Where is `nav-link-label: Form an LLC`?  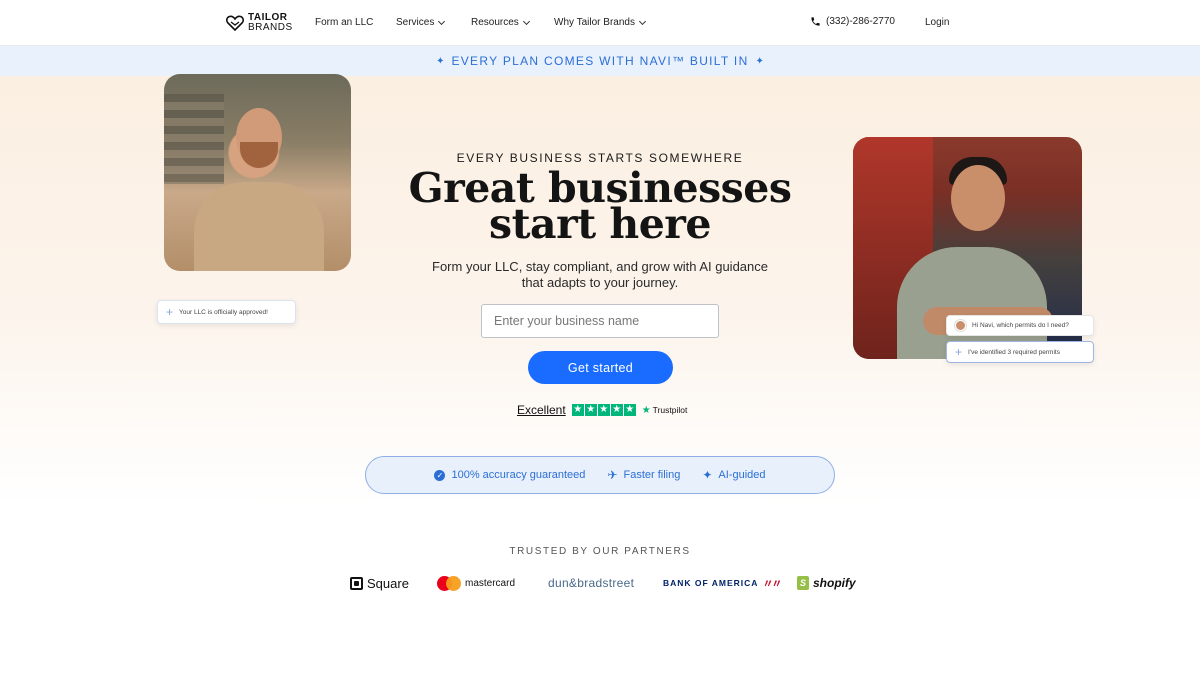 nav-link-label: Form an LLC is located at coordinates (344, 22).